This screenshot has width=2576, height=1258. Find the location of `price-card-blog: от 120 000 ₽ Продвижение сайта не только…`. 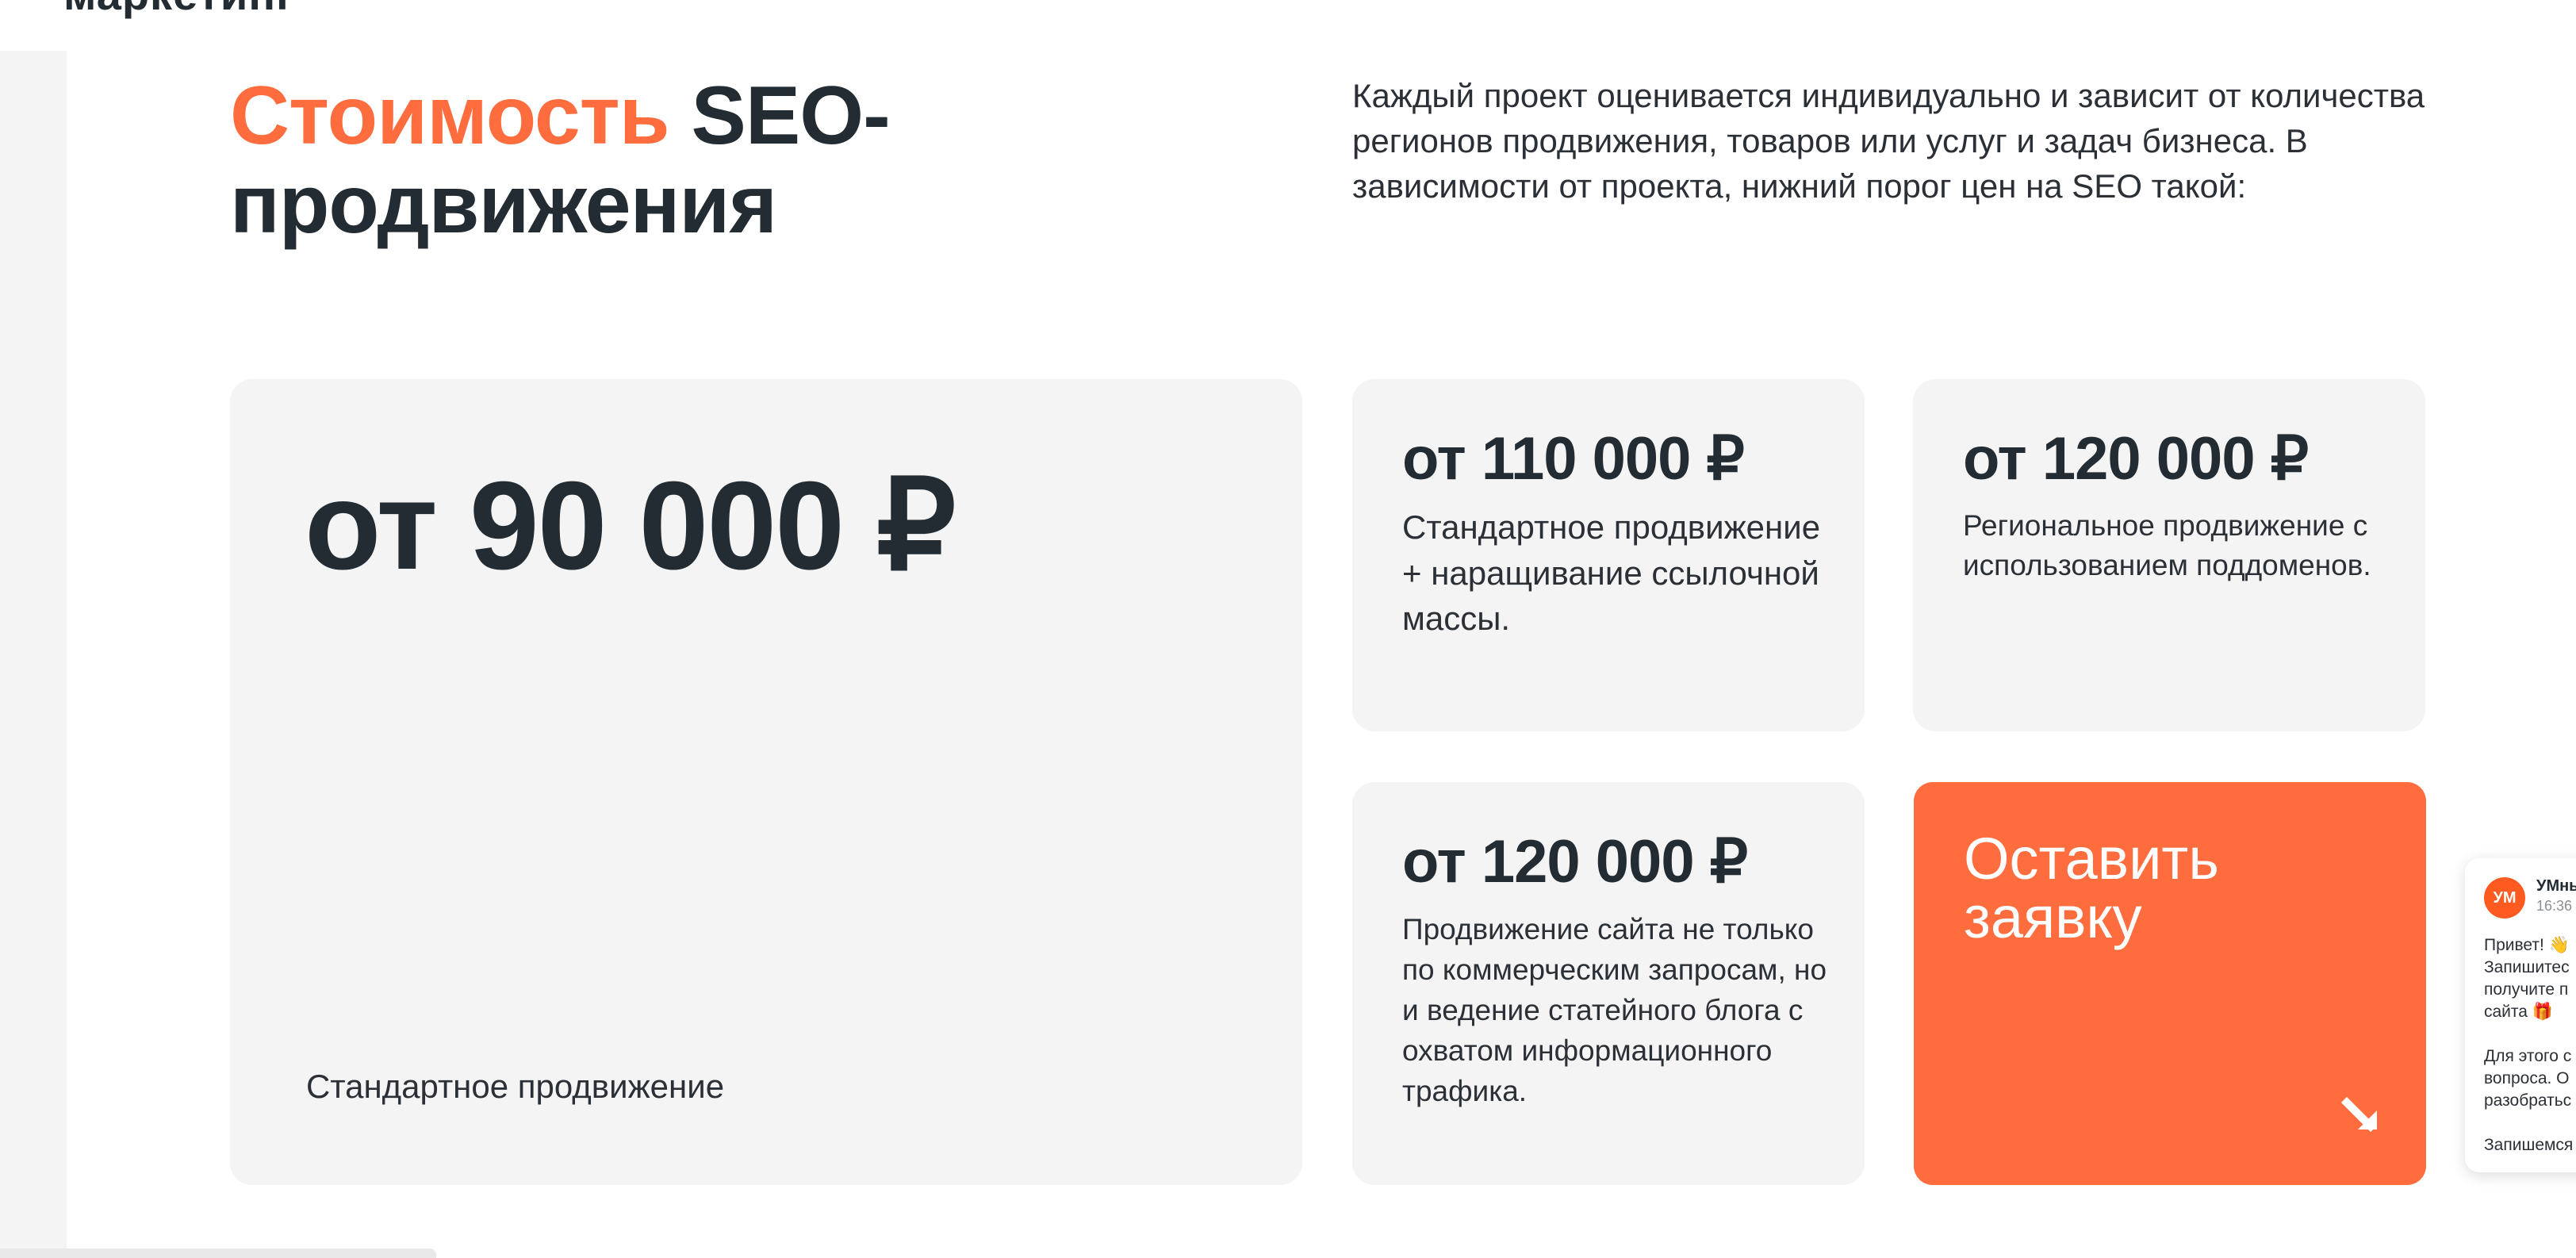

price-card-blog: от 120 000 ₽ Продвижение сайта не только… is located at coordinates (1609, 984).